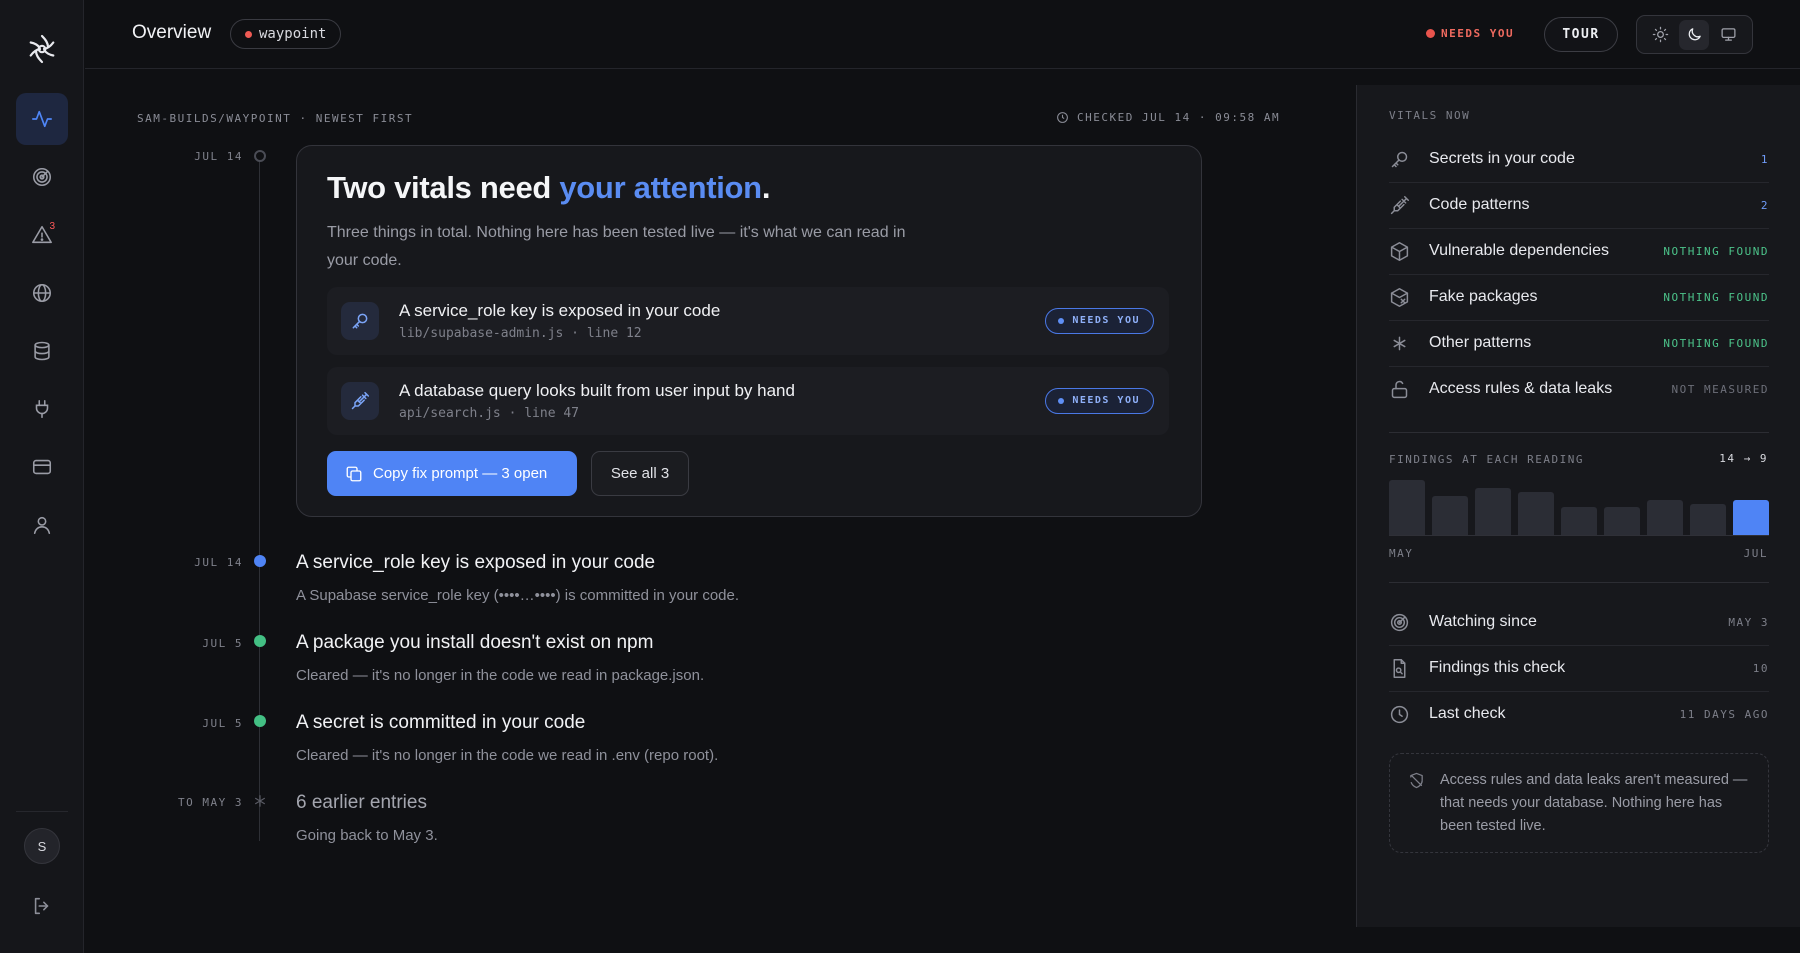 The height and width of the screenshot is (953, 1800). What do you see at coordinates (42, 49) in the screenshot?
I see `logo-icon` at bounding box center [42, 49].